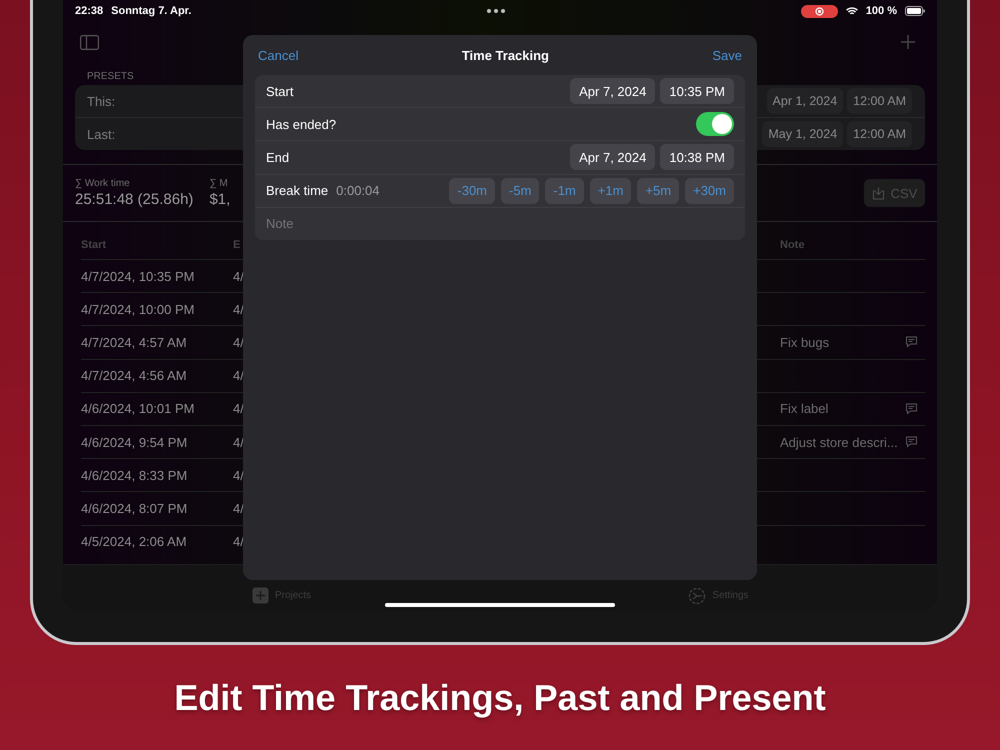 The width and height of the screenshot is (1000, 750). What do you see at coordinates (715, 124) in the screenshot?
I see `toggle-switch` at bounding box center [715, 124].